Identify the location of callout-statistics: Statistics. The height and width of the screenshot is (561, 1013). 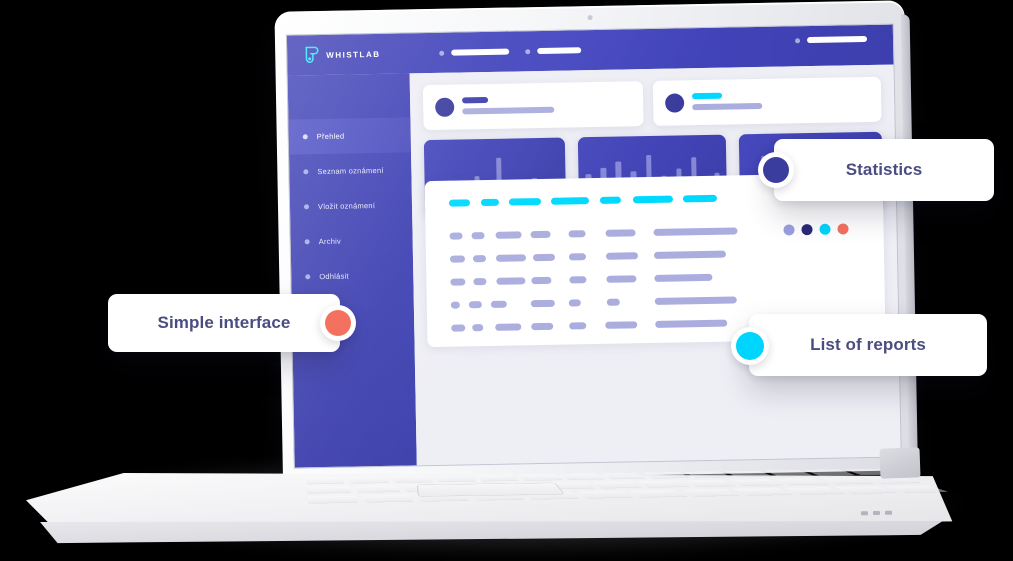
(876, 170).